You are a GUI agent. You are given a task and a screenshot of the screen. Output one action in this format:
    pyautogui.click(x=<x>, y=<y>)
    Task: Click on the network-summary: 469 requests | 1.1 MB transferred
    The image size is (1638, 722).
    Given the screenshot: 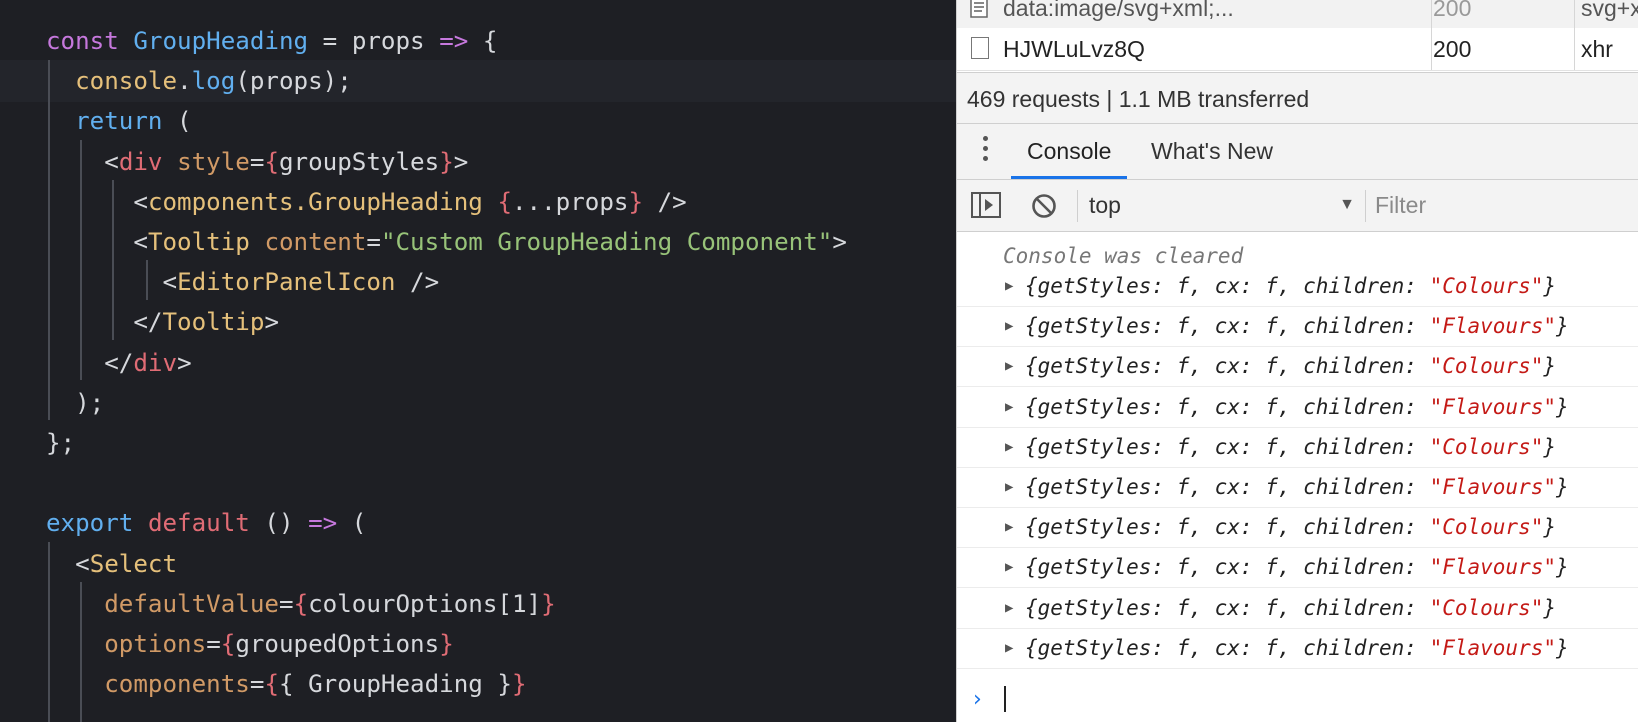 What is the action you would take?
    pyautogui.click(x=1297, y=98)
    